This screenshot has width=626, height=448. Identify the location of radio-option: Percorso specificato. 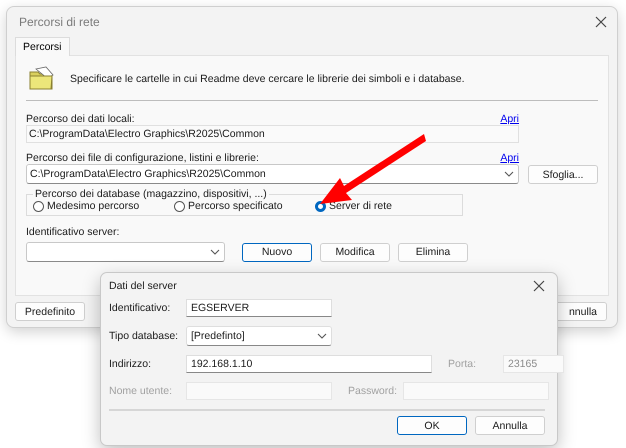
(244, 206).